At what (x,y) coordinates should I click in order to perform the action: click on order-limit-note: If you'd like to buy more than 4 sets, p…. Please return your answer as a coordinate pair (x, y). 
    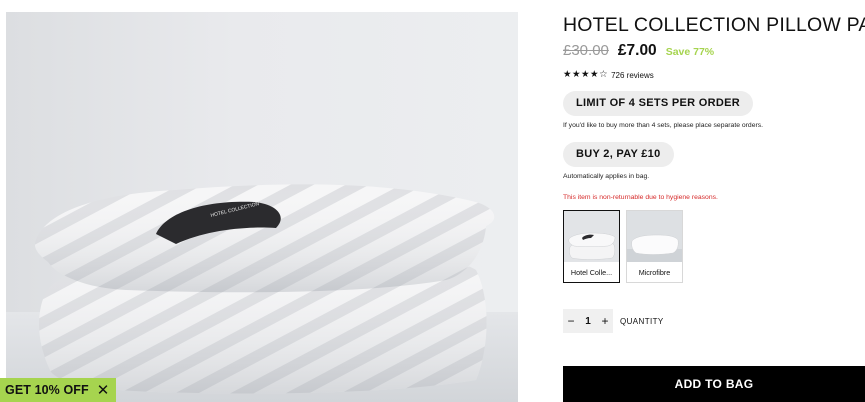
    Looking at the image, I should click on (663, 125).